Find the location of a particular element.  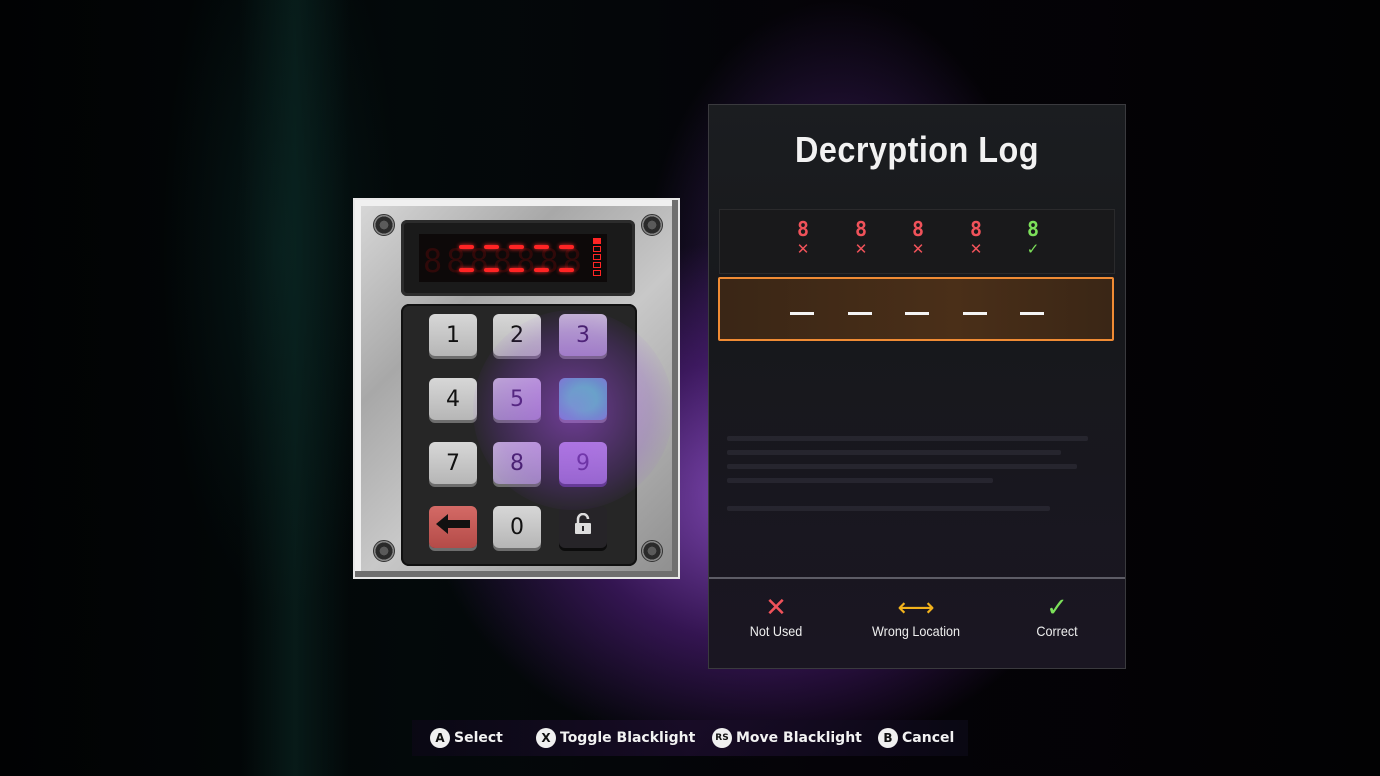

key-label: 2 is located at coordinates (517, 335).